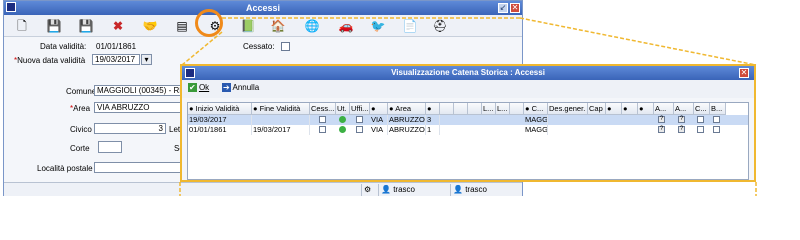  What do you see at coordinates (198, 87) in the screenshot?
I see `ok-button: ✔ Ok` at bounding box center [198, 87].